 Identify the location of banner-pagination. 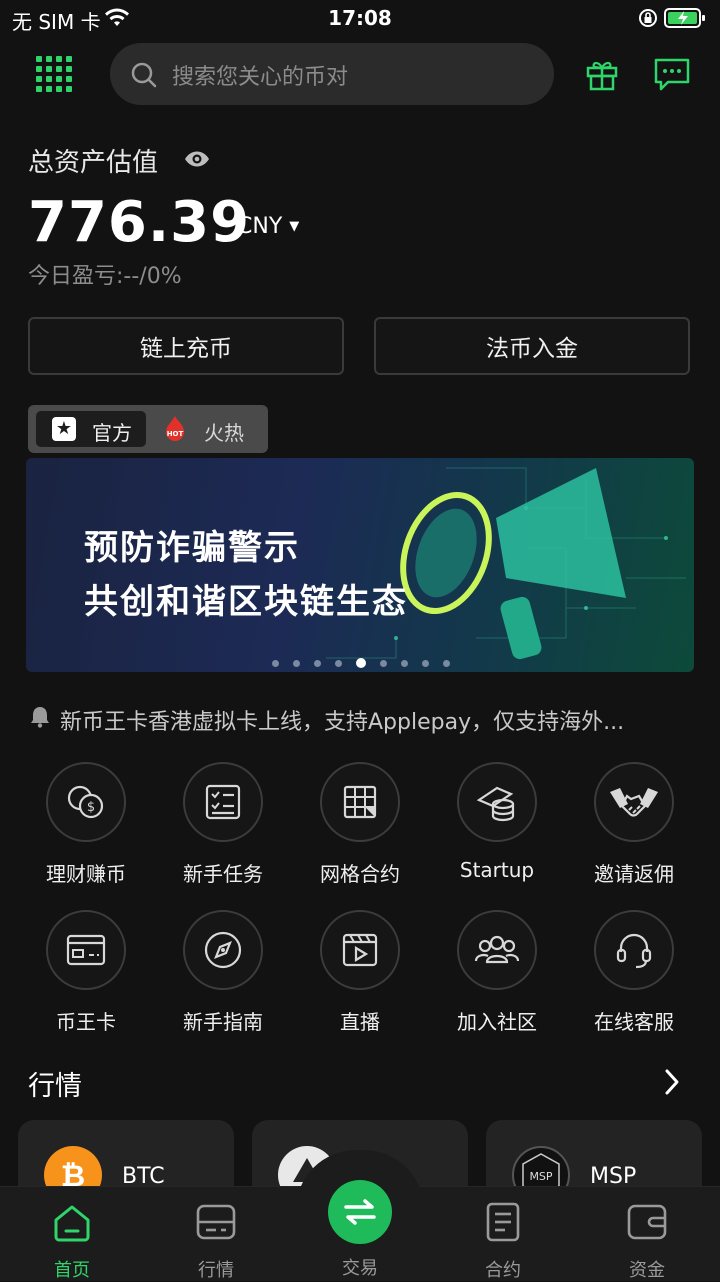
(361, 663).